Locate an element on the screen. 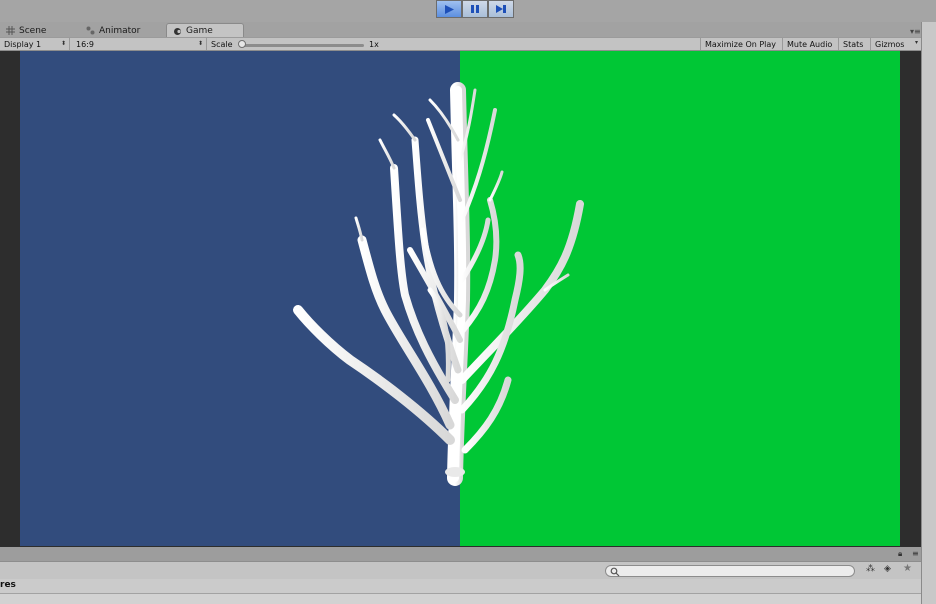  play-icon is located at coordinates (449, 9).